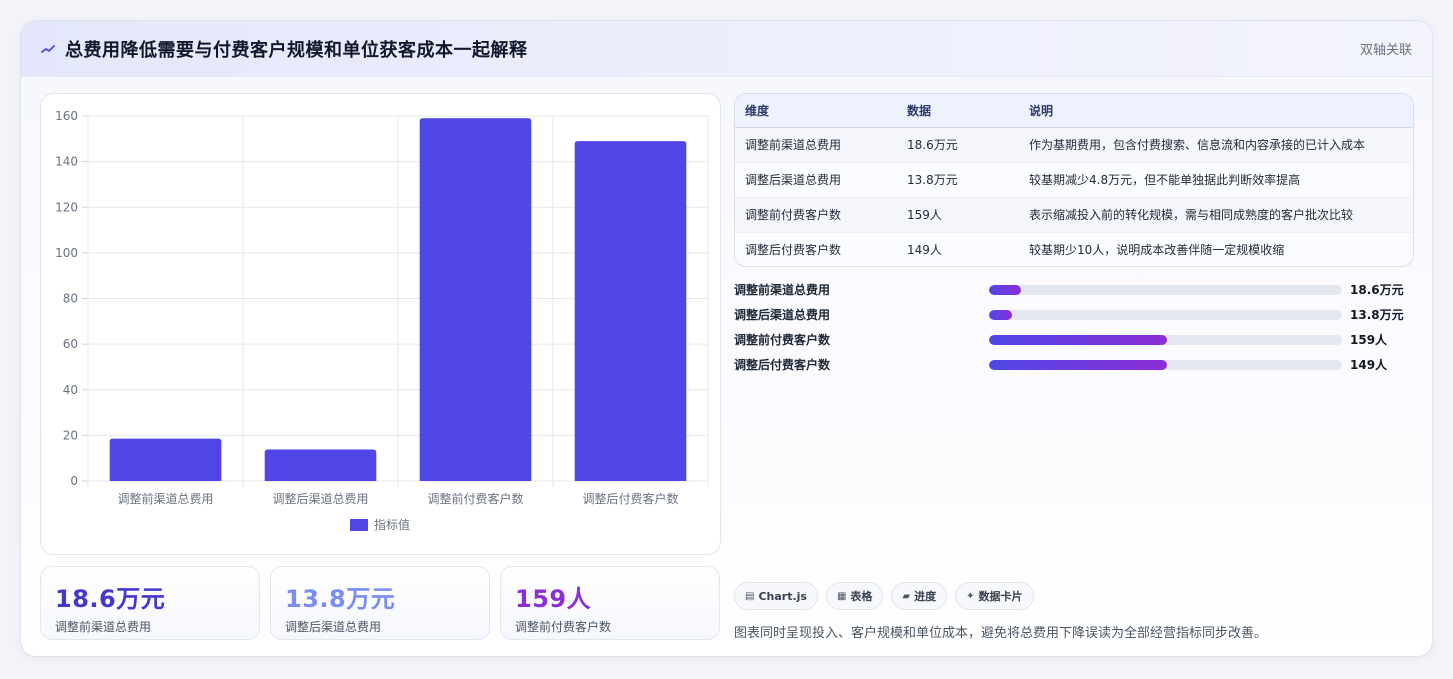 This screenshot has height=679, width=1453. What do you see at coordinates (1000, 596) in the screenshot?
I see `chip-label: 数据卡片` at bounding box center [1000, 596].